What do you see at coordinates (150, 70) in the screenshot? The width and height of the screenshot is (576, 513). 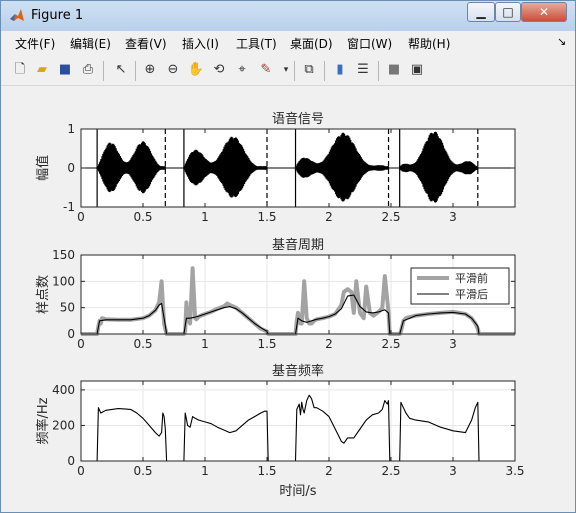 I see `zoom-in-icon: ⊕` at bounding box center [150, 70].